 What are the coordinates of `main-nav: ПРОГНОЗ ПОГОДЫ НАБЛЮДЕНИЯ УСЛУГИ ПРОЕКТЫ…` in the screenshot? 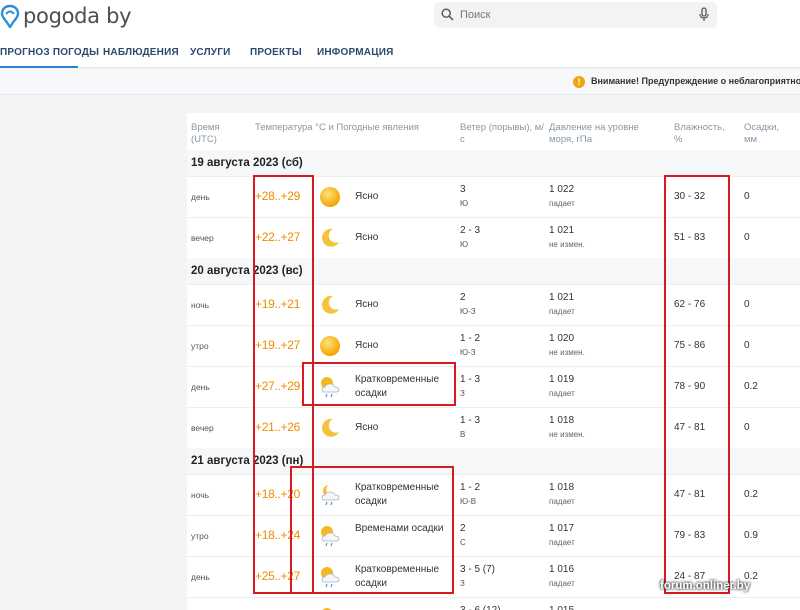 It's located at (400, 53).